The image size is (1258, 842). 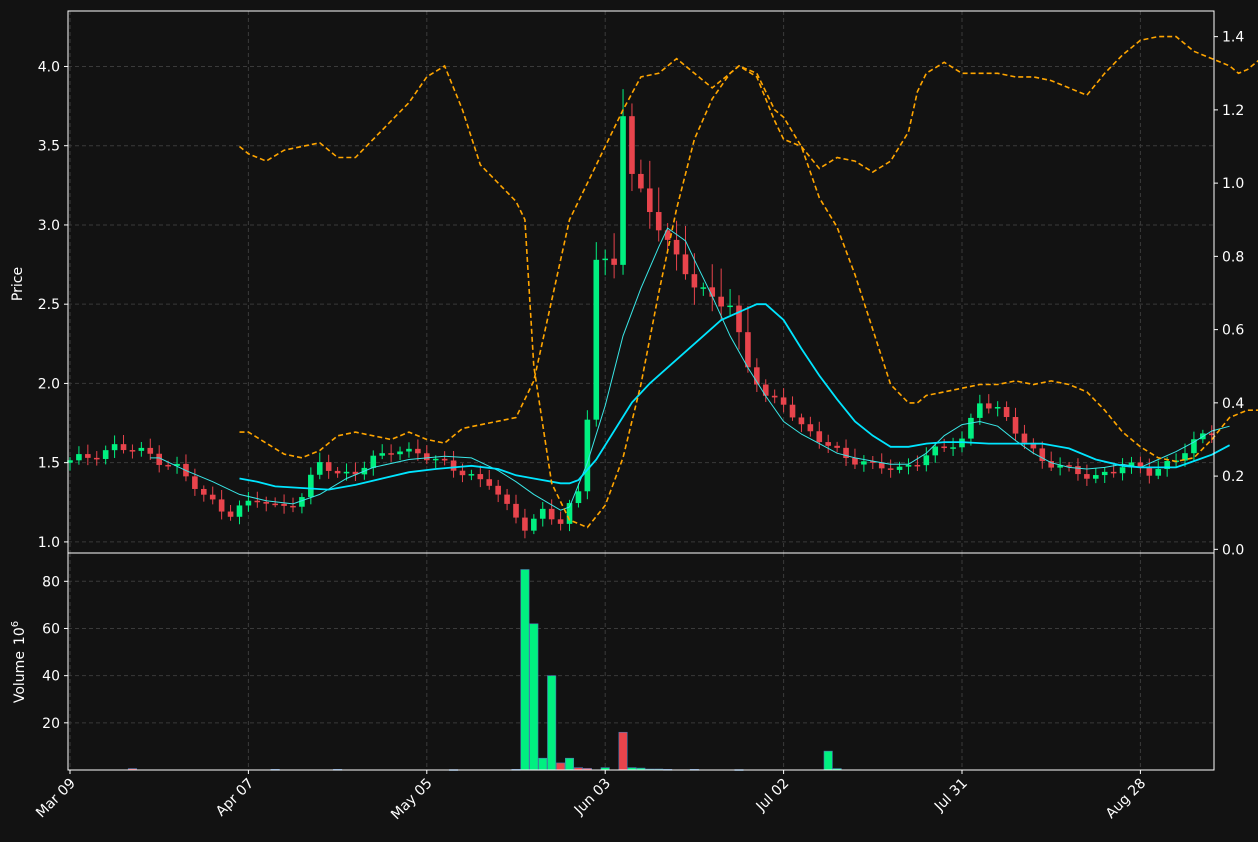 What do you see at coordinates (20, 636) in the screenshot?
I see `volume-axis-multiplier: 10` at bounding box center [20, 636].